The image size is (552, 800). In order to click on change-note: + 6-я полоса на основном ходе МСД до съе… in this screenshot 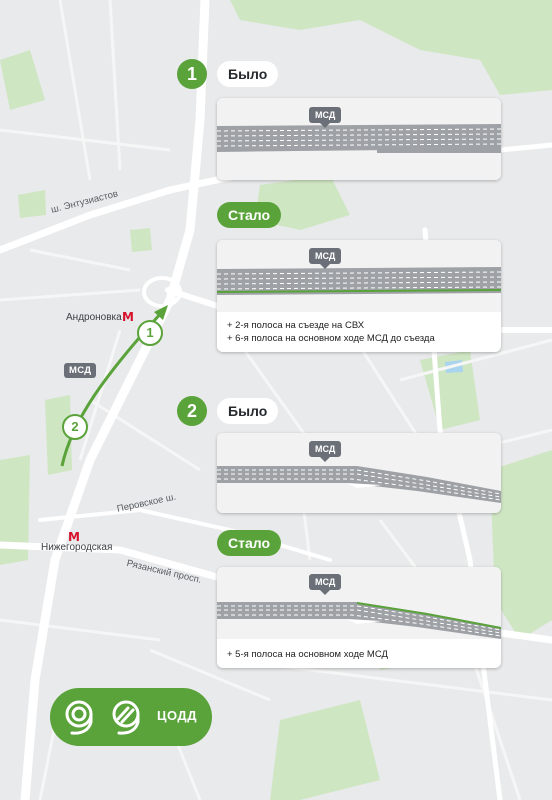, I will do `click(331, 338)`.